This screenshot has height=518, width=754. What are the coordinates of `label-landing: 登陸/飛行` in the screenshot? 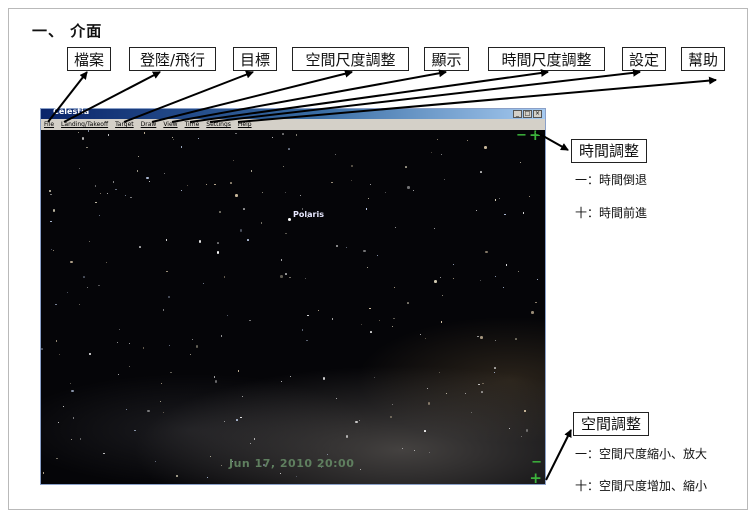 It's located at (172, 59).